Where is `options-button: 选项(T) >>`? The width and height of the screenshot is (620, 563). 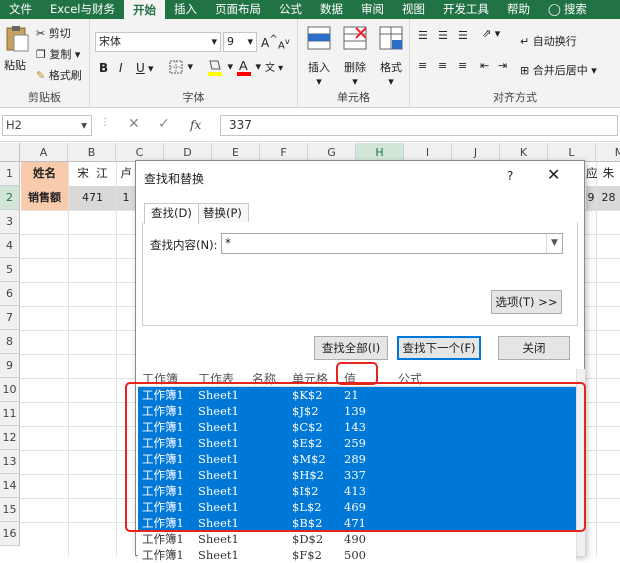
options-button: 选项(T) >> is located at coordinates (526, 302).